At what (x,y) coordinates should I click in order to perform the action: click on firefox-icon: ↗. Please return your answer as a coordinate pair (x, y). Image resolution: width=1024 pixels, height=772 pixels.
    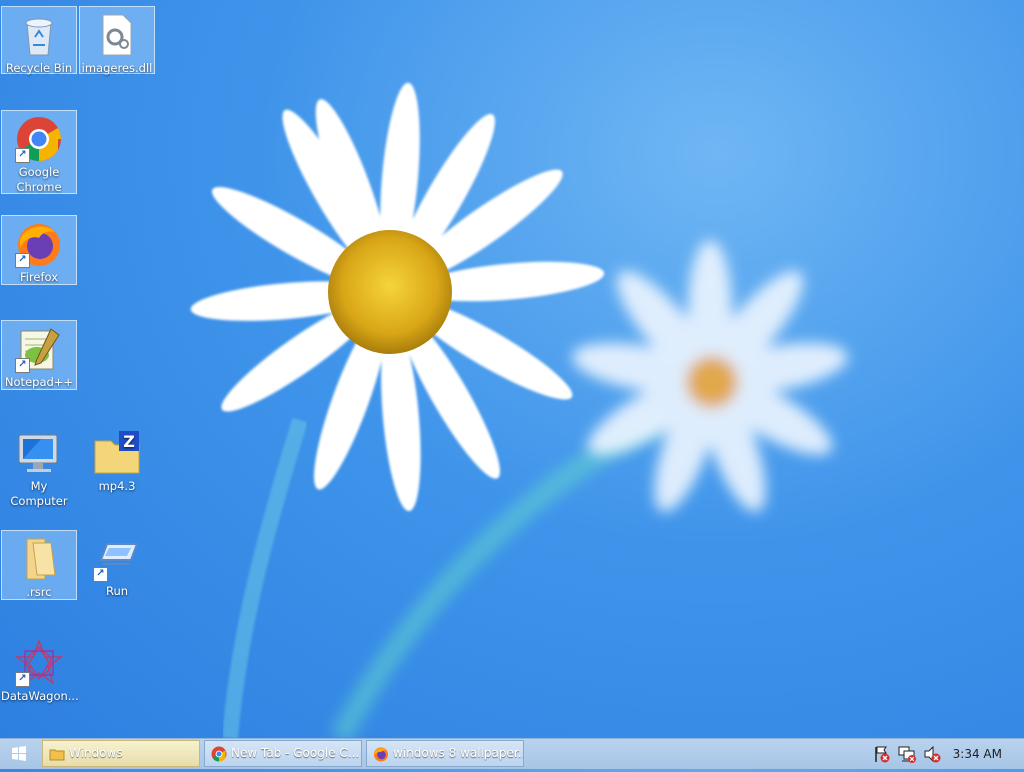
    Looking at the image, I should click on (39, 244).